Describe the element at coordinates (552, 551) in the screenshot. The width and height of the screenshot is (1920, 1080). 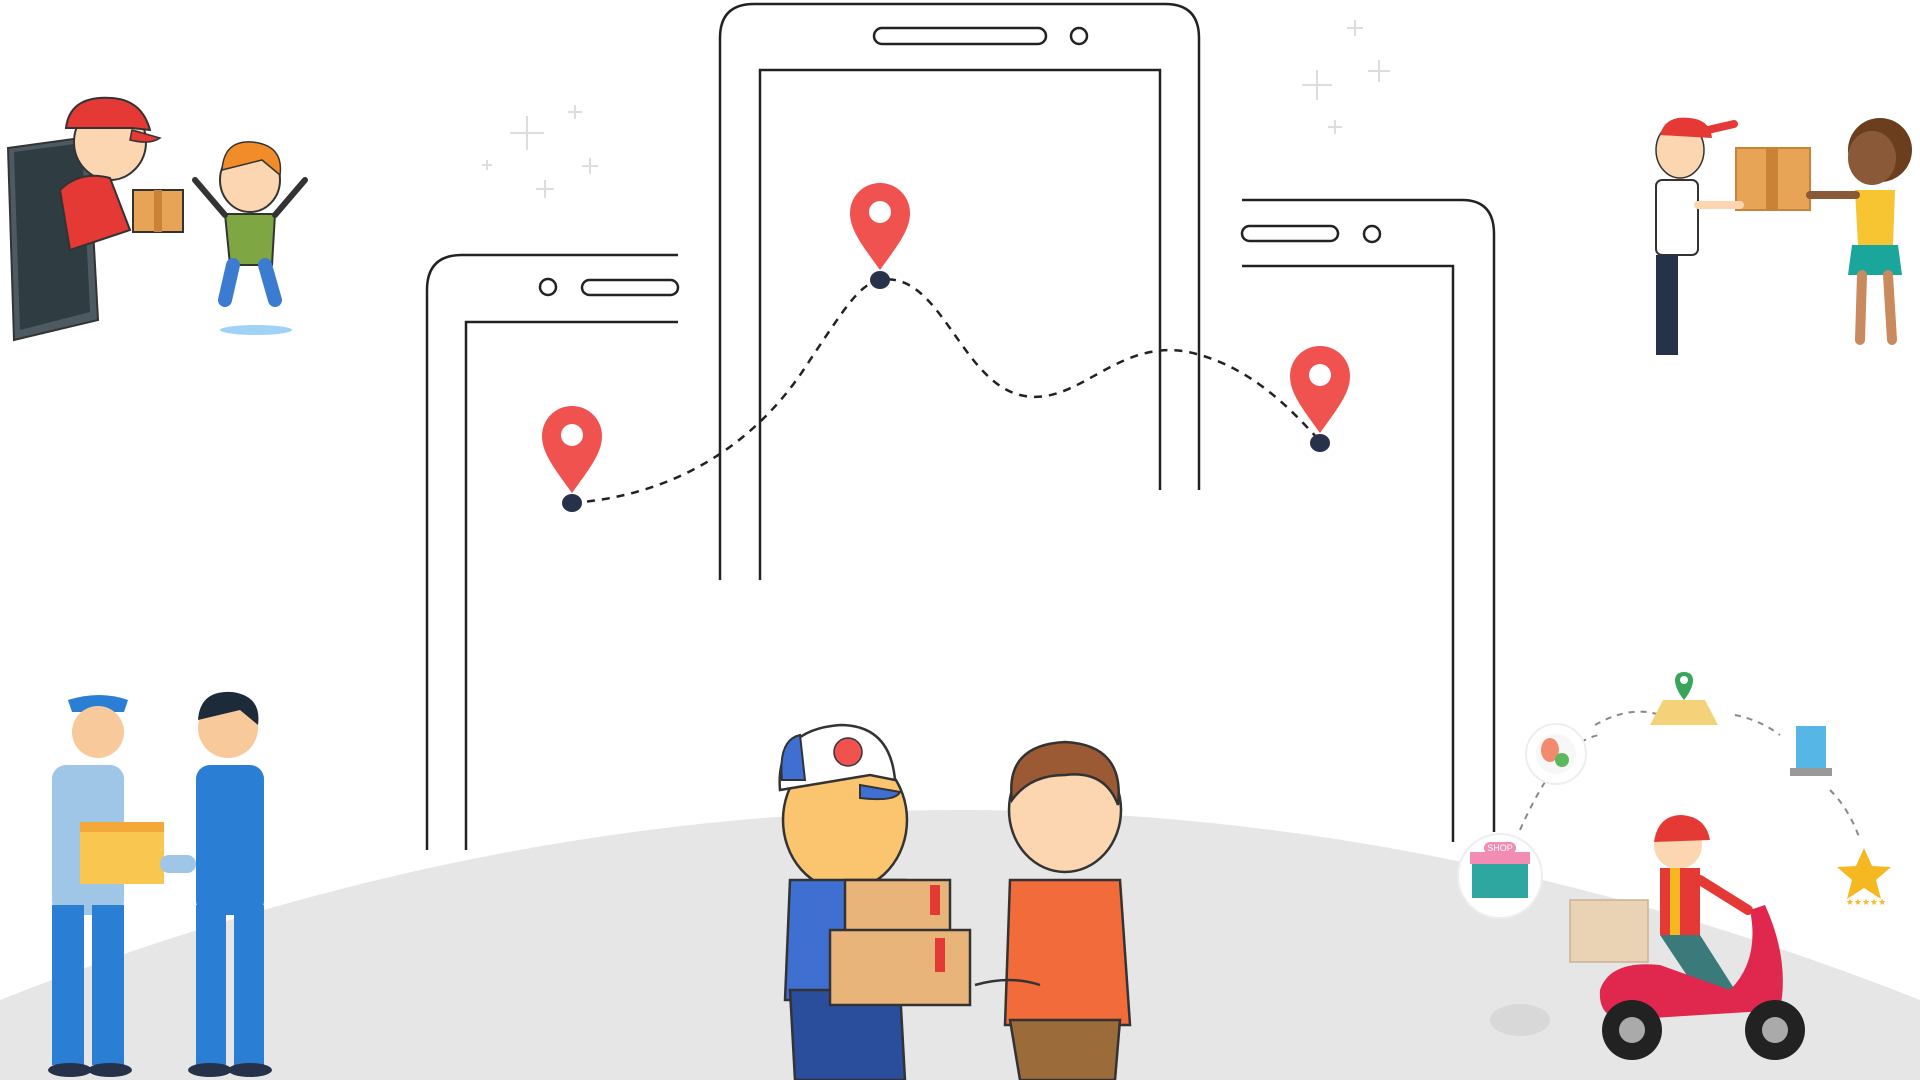
I see `left-tablet-outline` at that location.